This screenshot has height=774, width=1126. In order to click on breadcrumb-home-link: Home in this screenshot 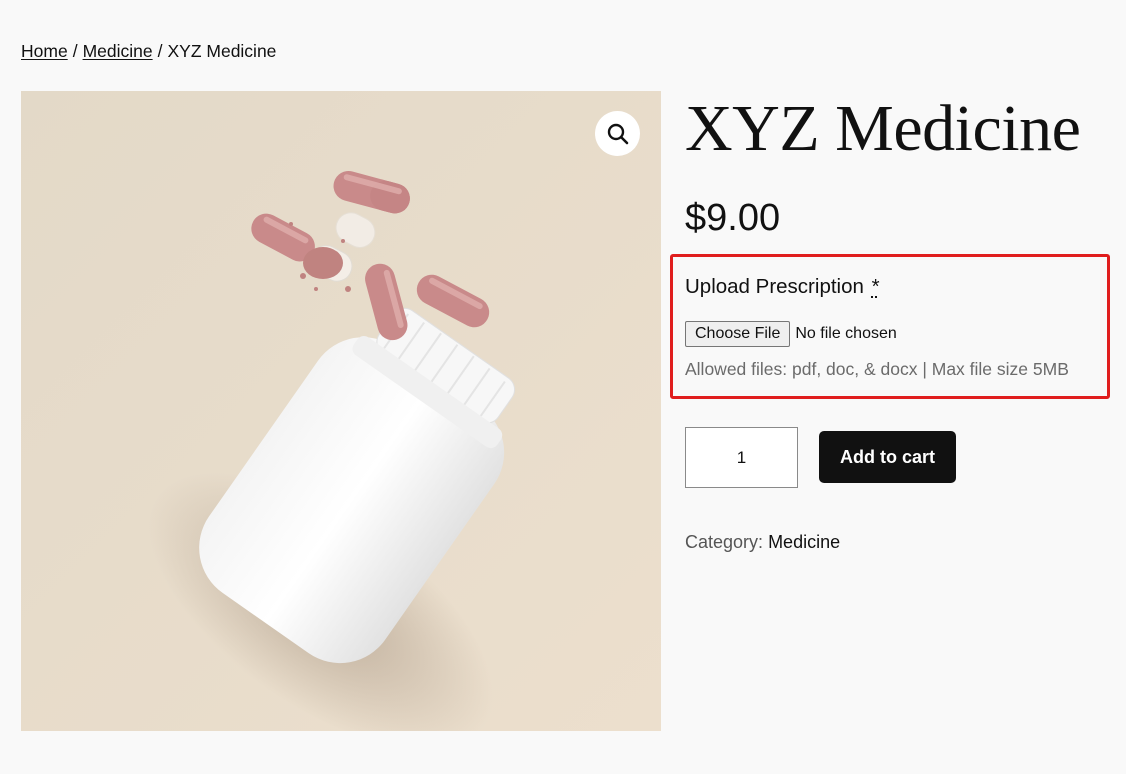, I will do `click(44, 51)`.